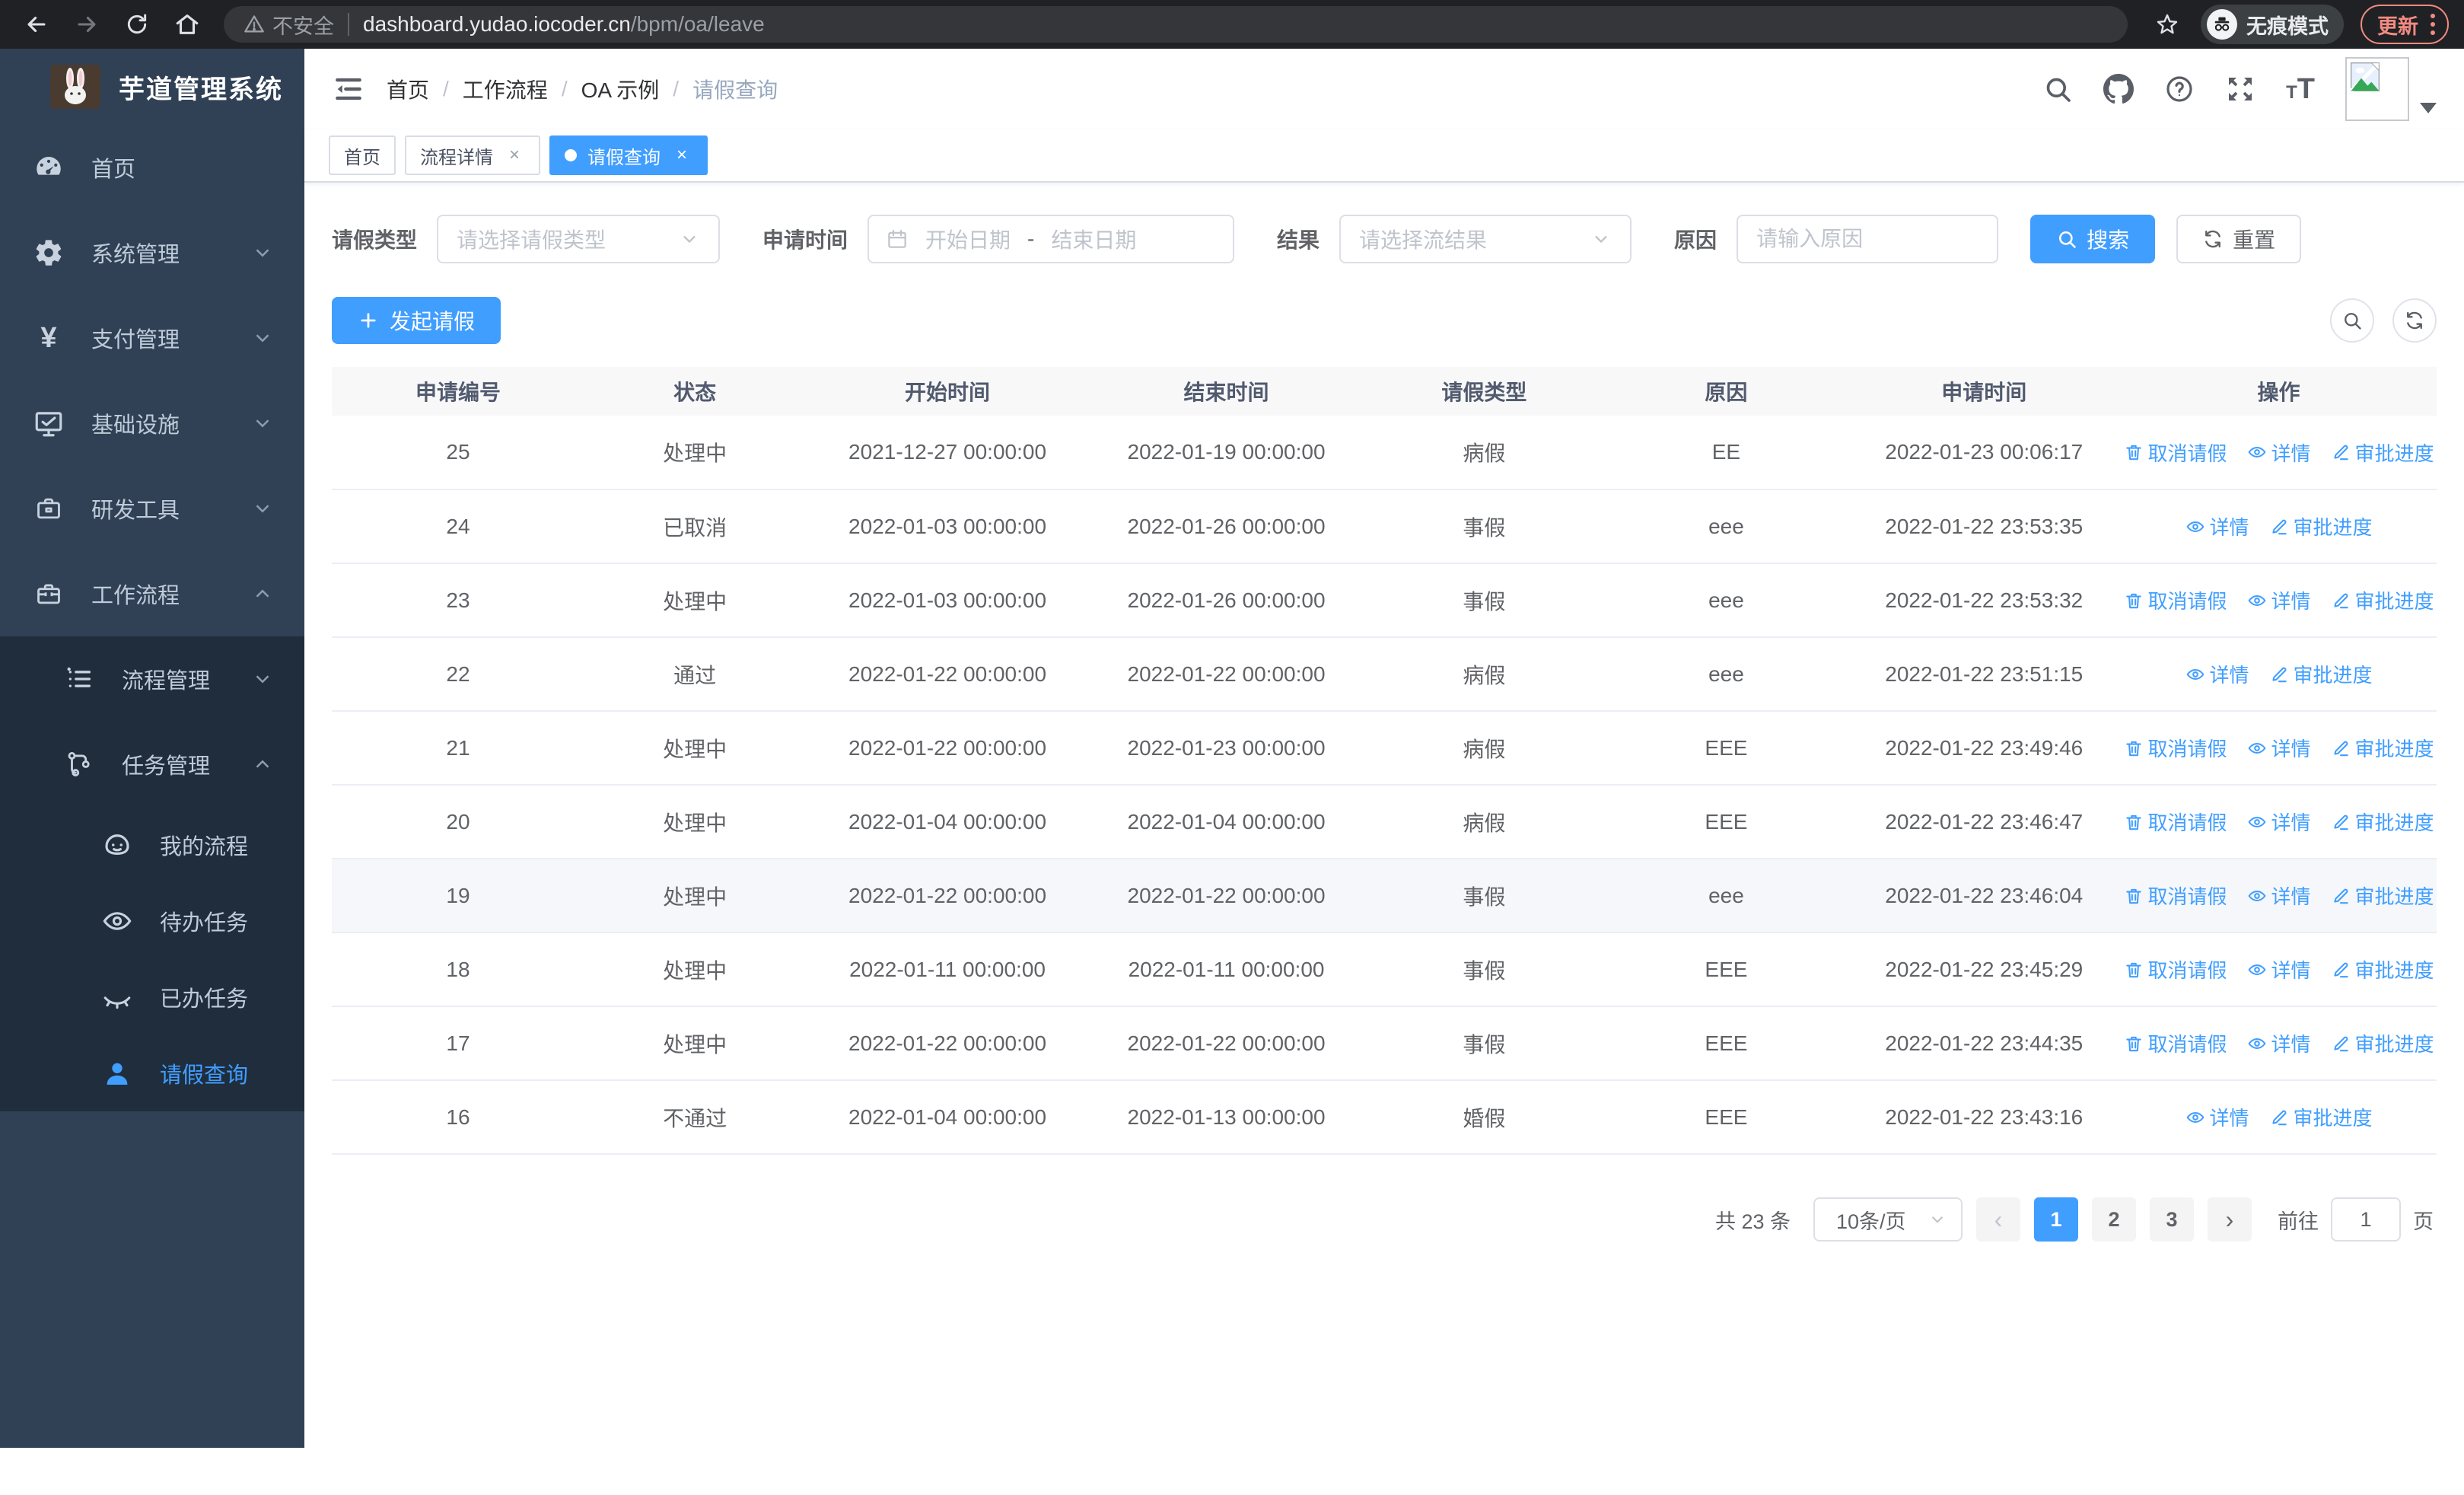  Describe the element at coordinates (152, 997) in the screenshot. I see `sidebar-item-已办任务: 已办任务` at that location.